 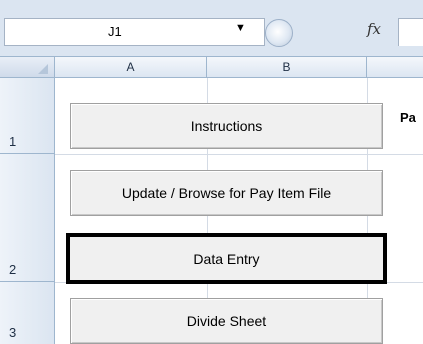 What do you see at coordinates (226, 193) in the screenshot?
I see `update-browse-button: Update / Browse for Pay Item File` at bounding box center [226, 193].